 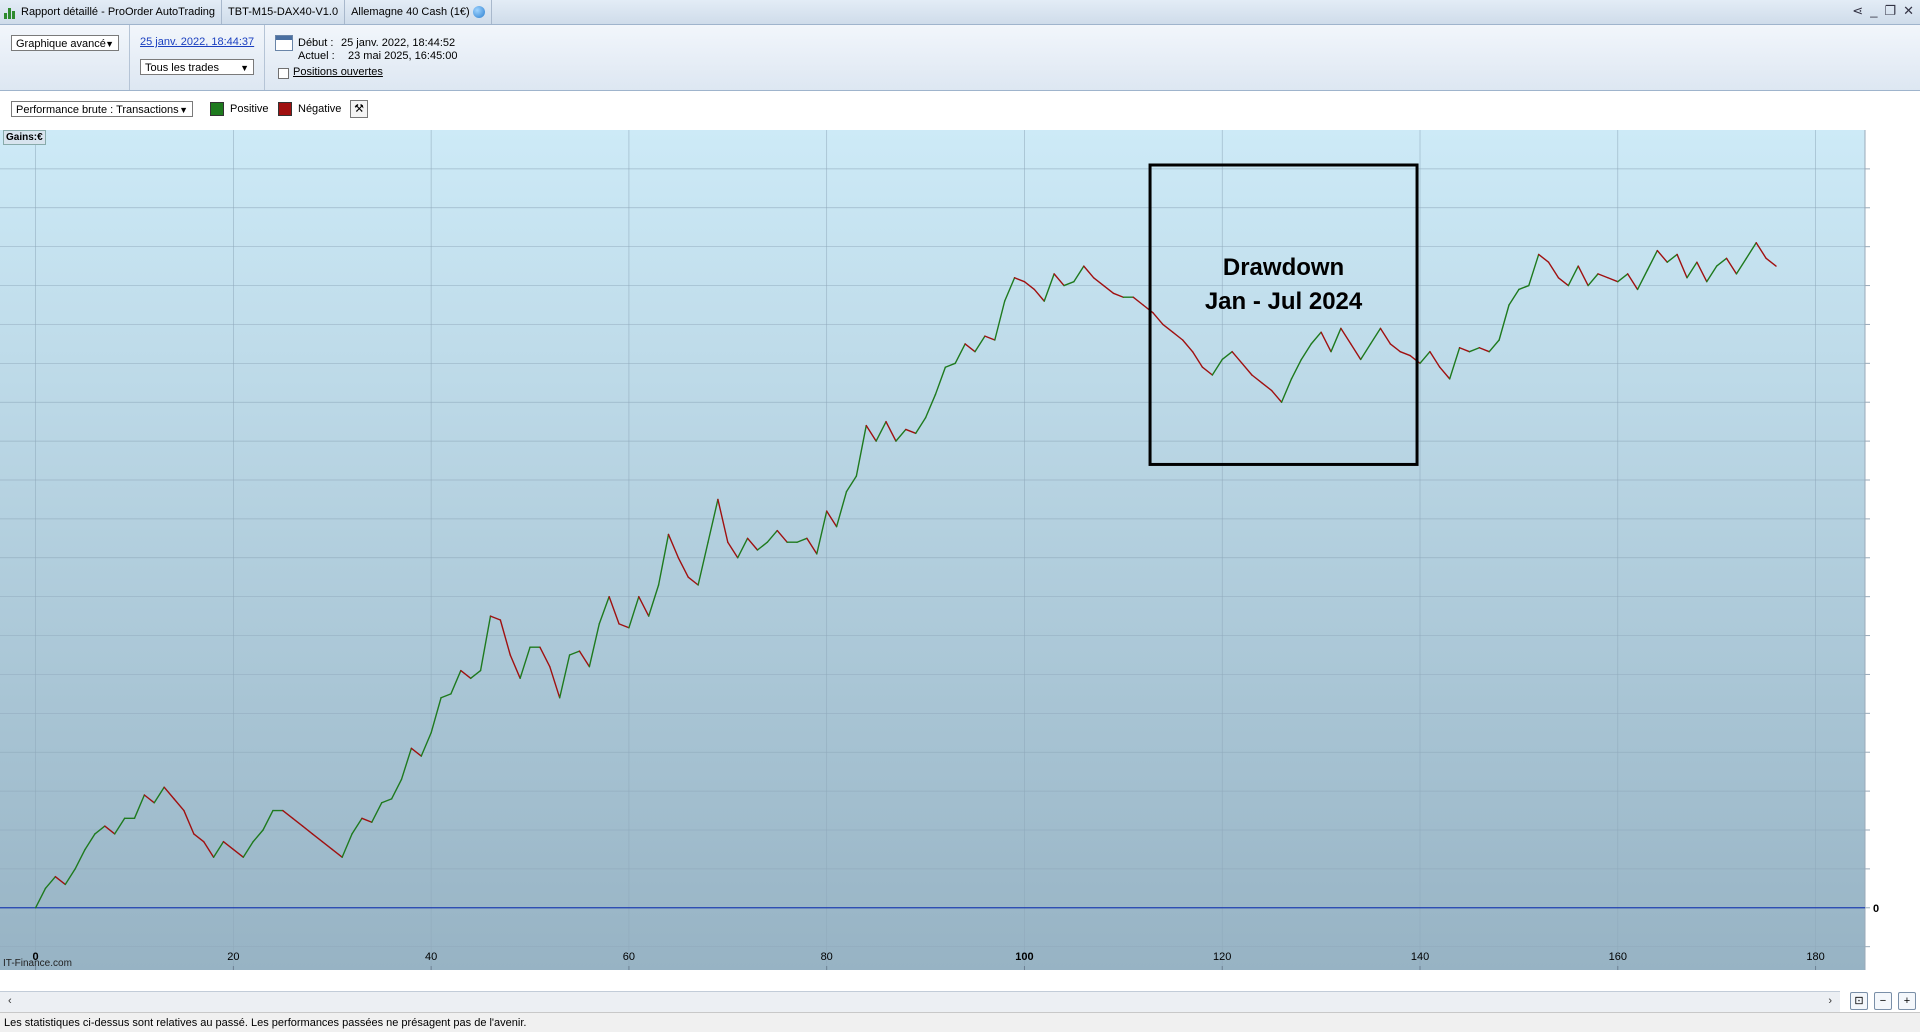 I want to click on x-tick-label: 80, so click(x=827, y=957).